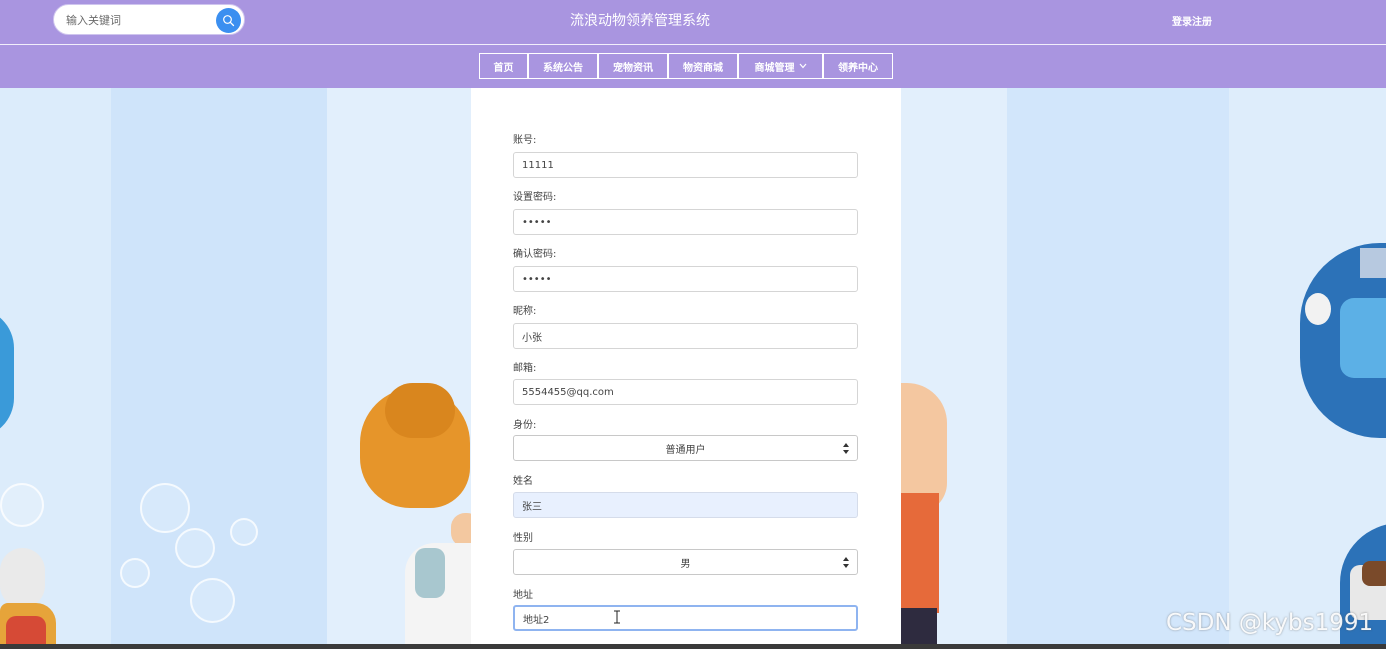 The height and width of the screenshot is (649, 1386). I want to click on password-input: •••••, so click(685, 222).